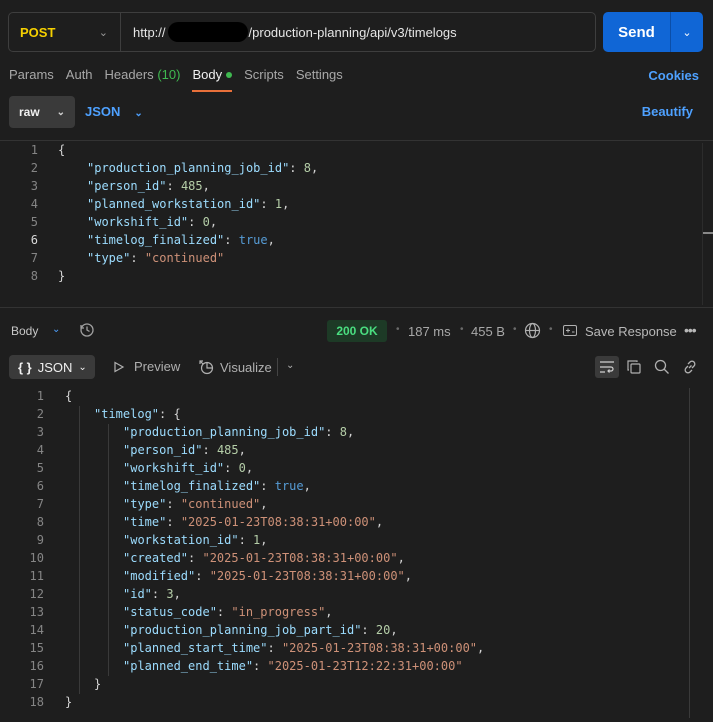 This screenshot has width=713, height=722. What do you see at coordinates (155, 258) in the screenshot?
I see `code-line: "type": "continued"` at bounding box center [155, 258].